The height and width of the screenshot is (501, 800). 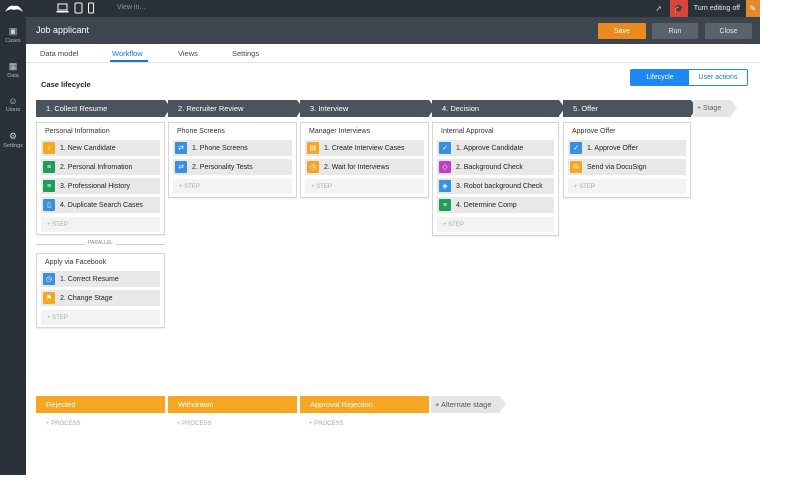 I want to click on step-correct-resume: ◷ 1. Correct Resume, so click(x=100, y=279).